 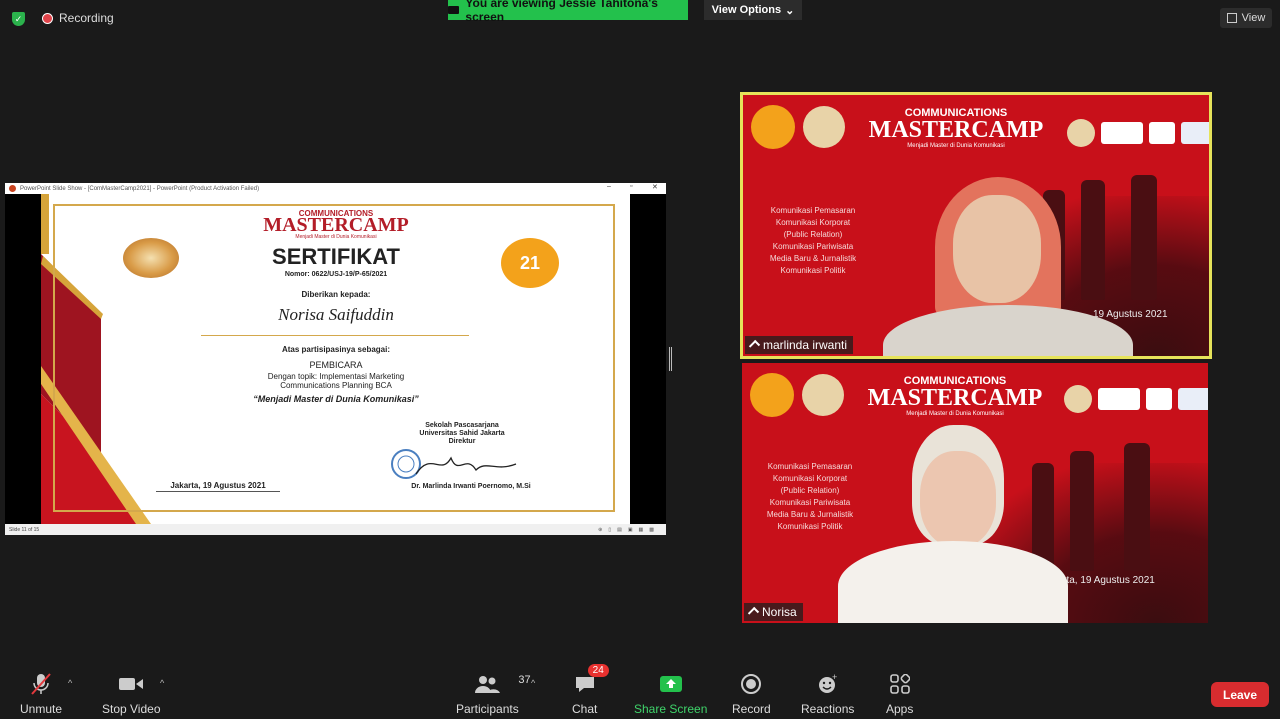 I want to click on certificate-heading: SERTIFIKAT, so click(x=336, y=256).